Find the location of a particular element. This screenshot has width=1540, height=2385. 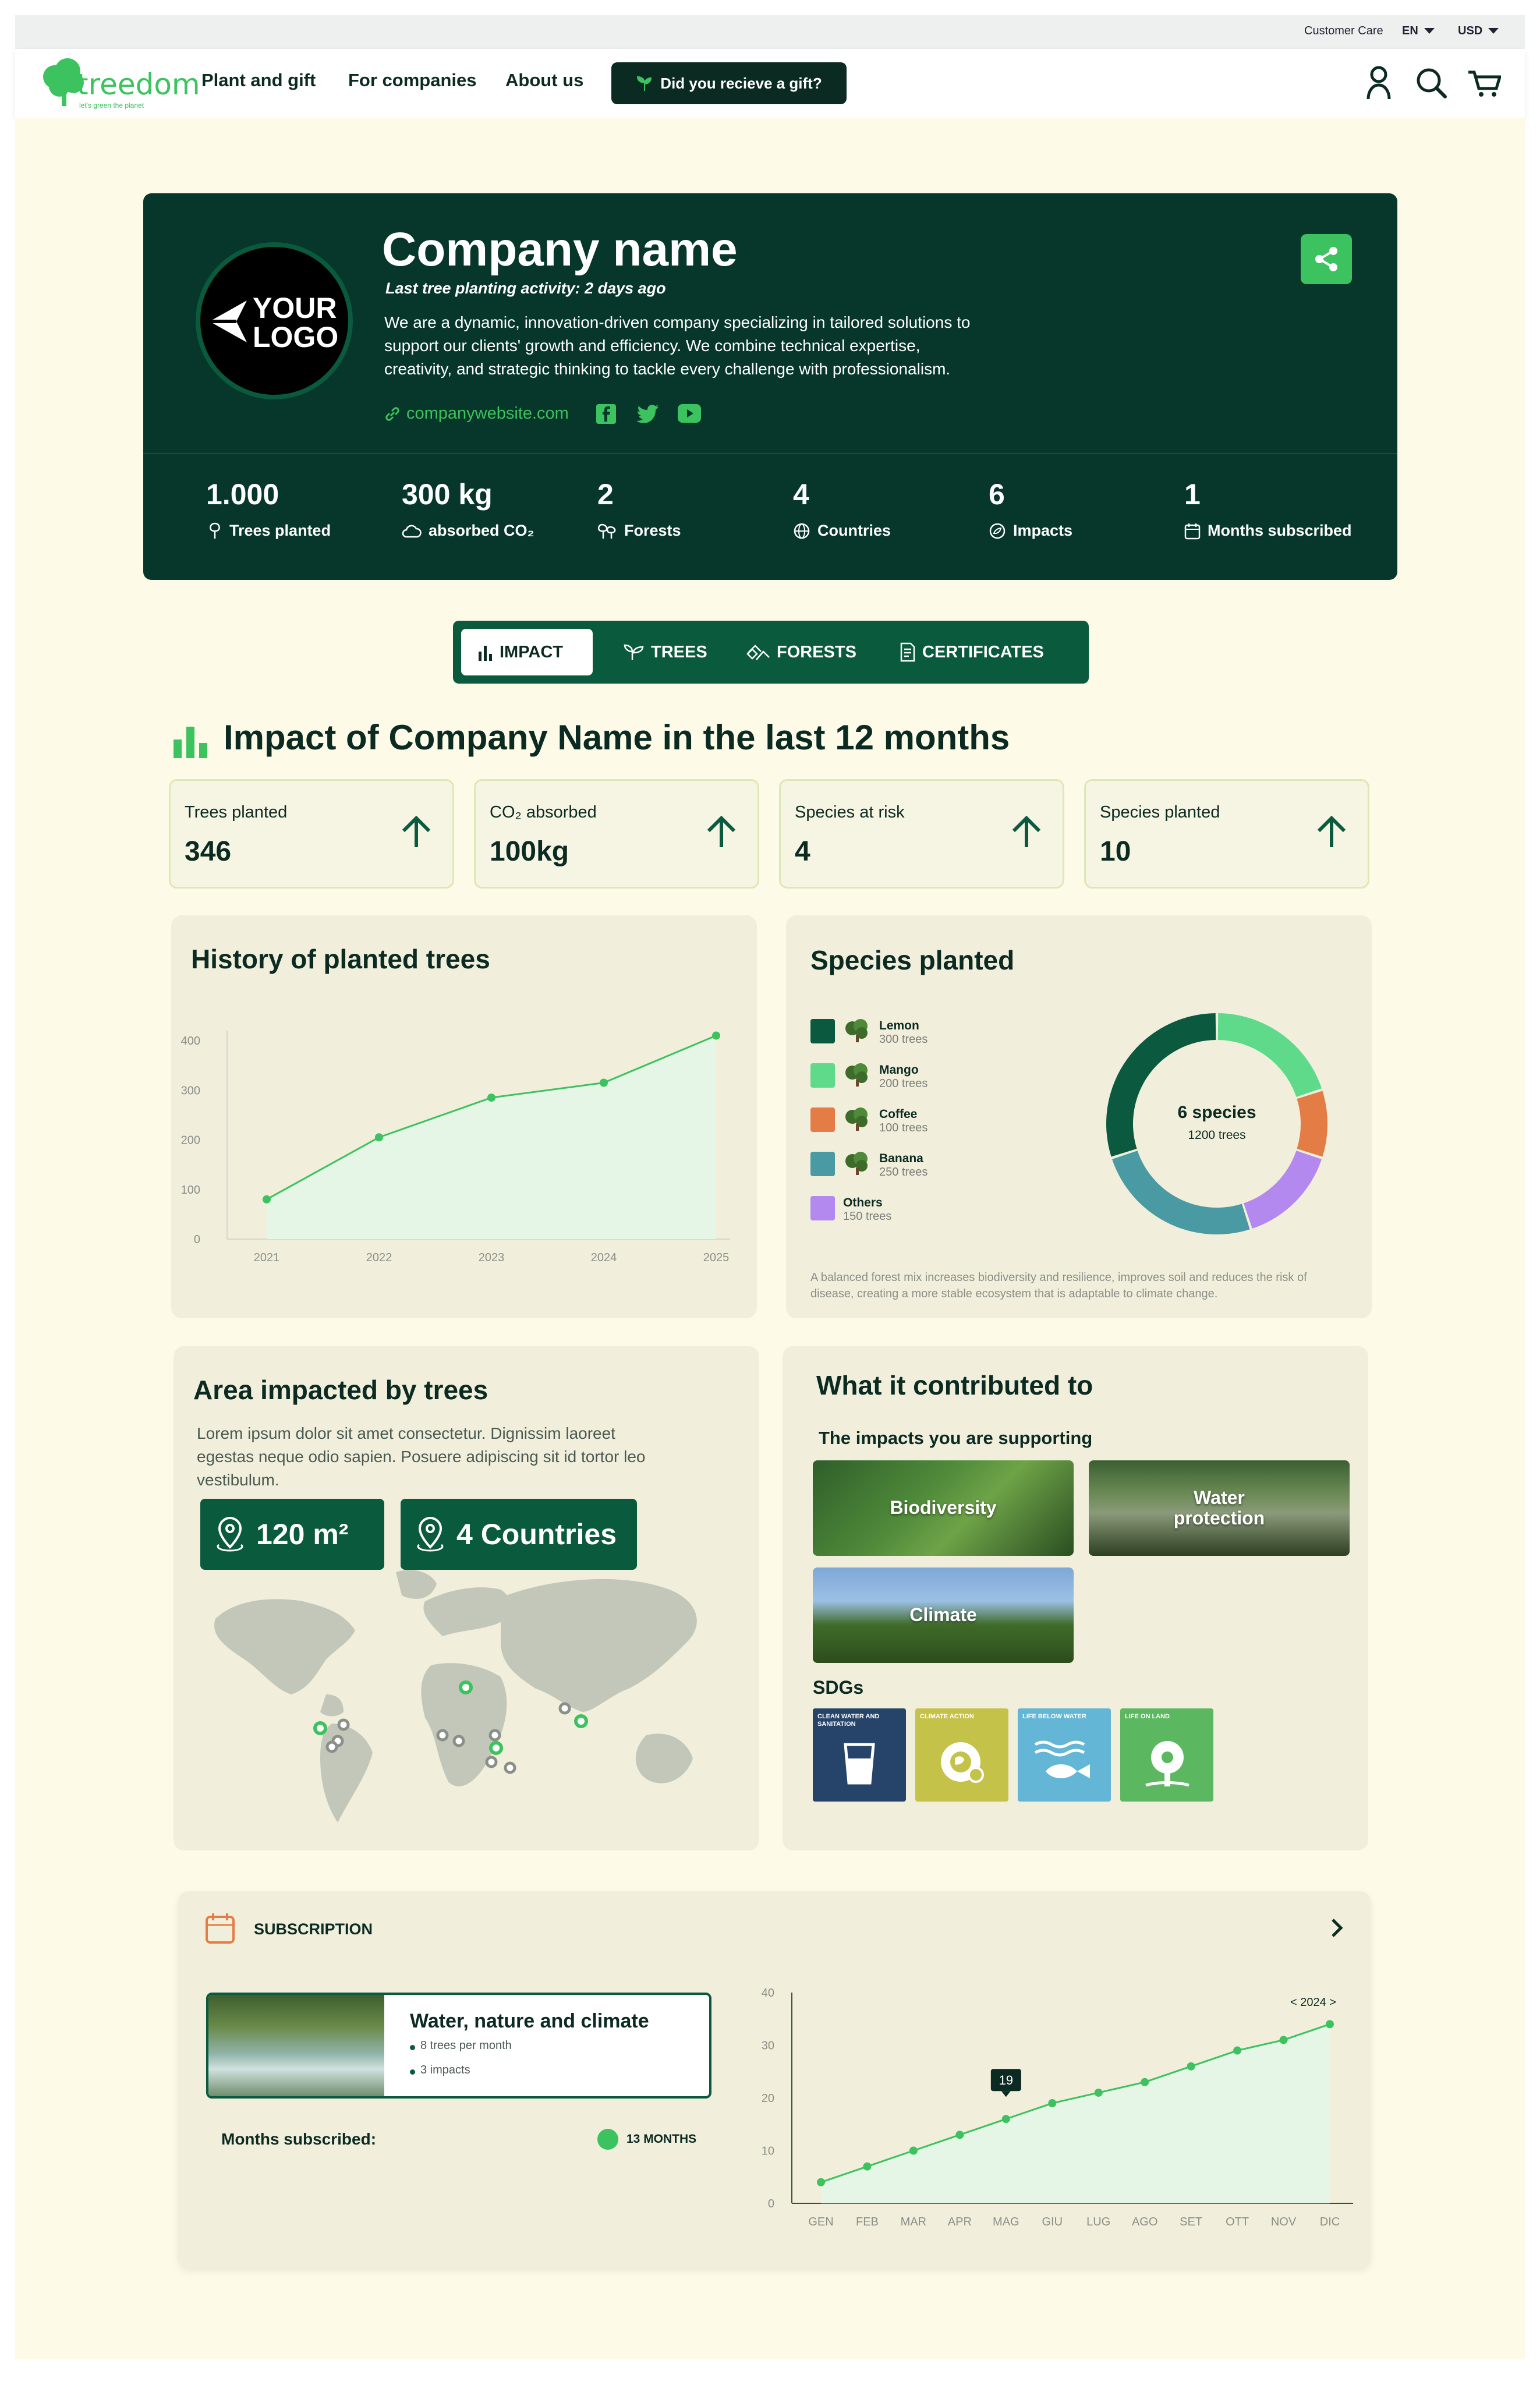

share-icon is located at coordinates (1326, 259).